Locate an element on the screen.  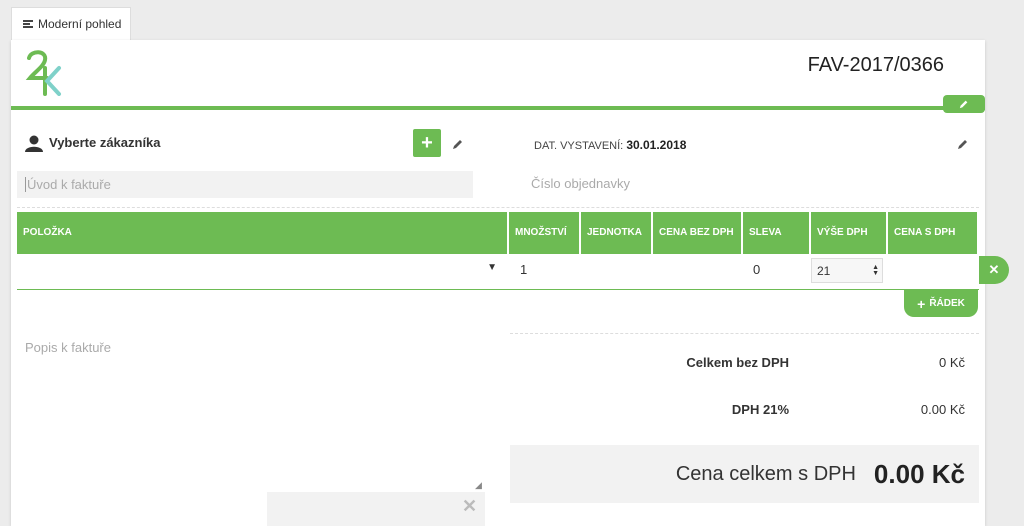
edit-customer-button is located at coordinates (458, 143).